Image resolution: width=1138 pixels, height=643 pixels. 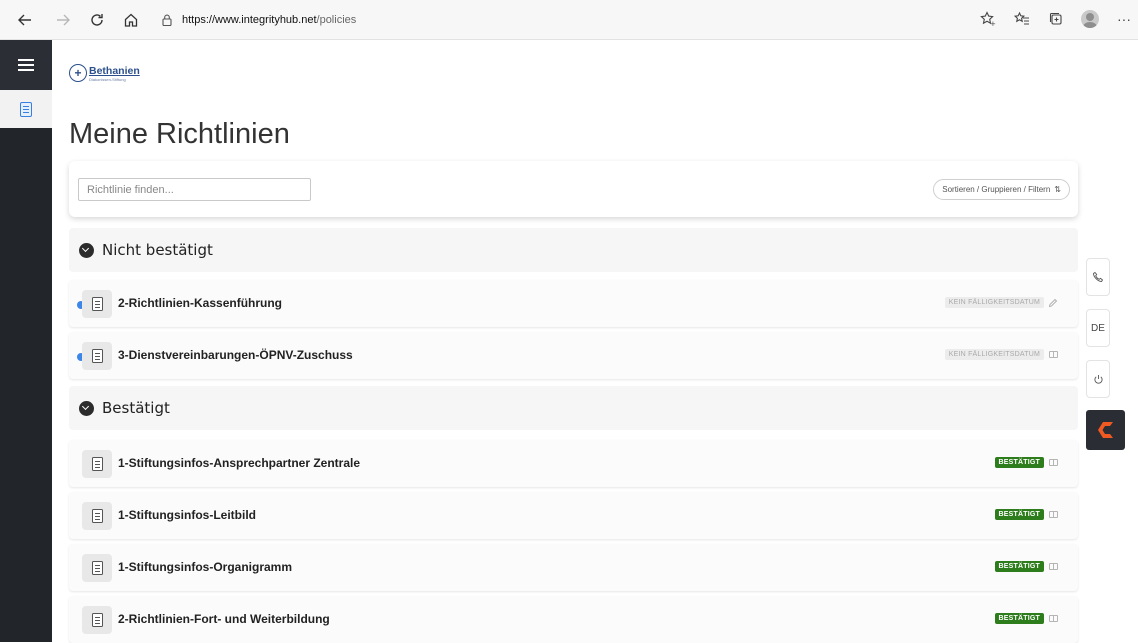 What do you see at coordinates (25, 20) in the screenshot?
I see `back-icon` at bounding box center [25, 20].